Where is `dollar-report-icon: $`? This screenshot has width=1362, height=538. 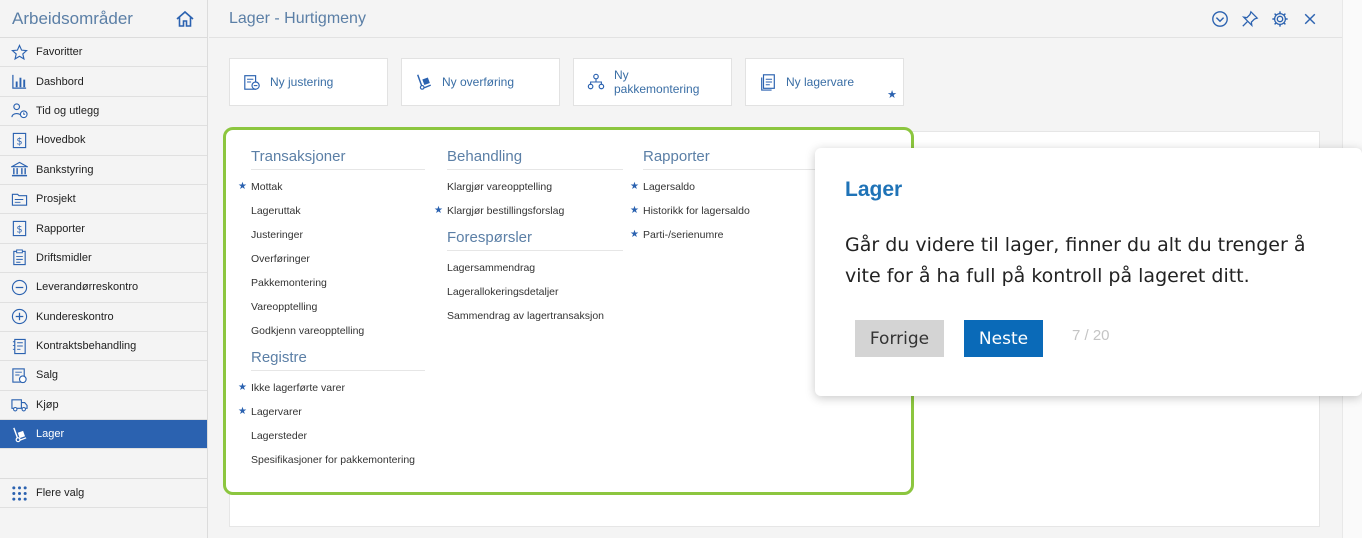
dollar-report-icon: $ is located at coordinates (19, 229).